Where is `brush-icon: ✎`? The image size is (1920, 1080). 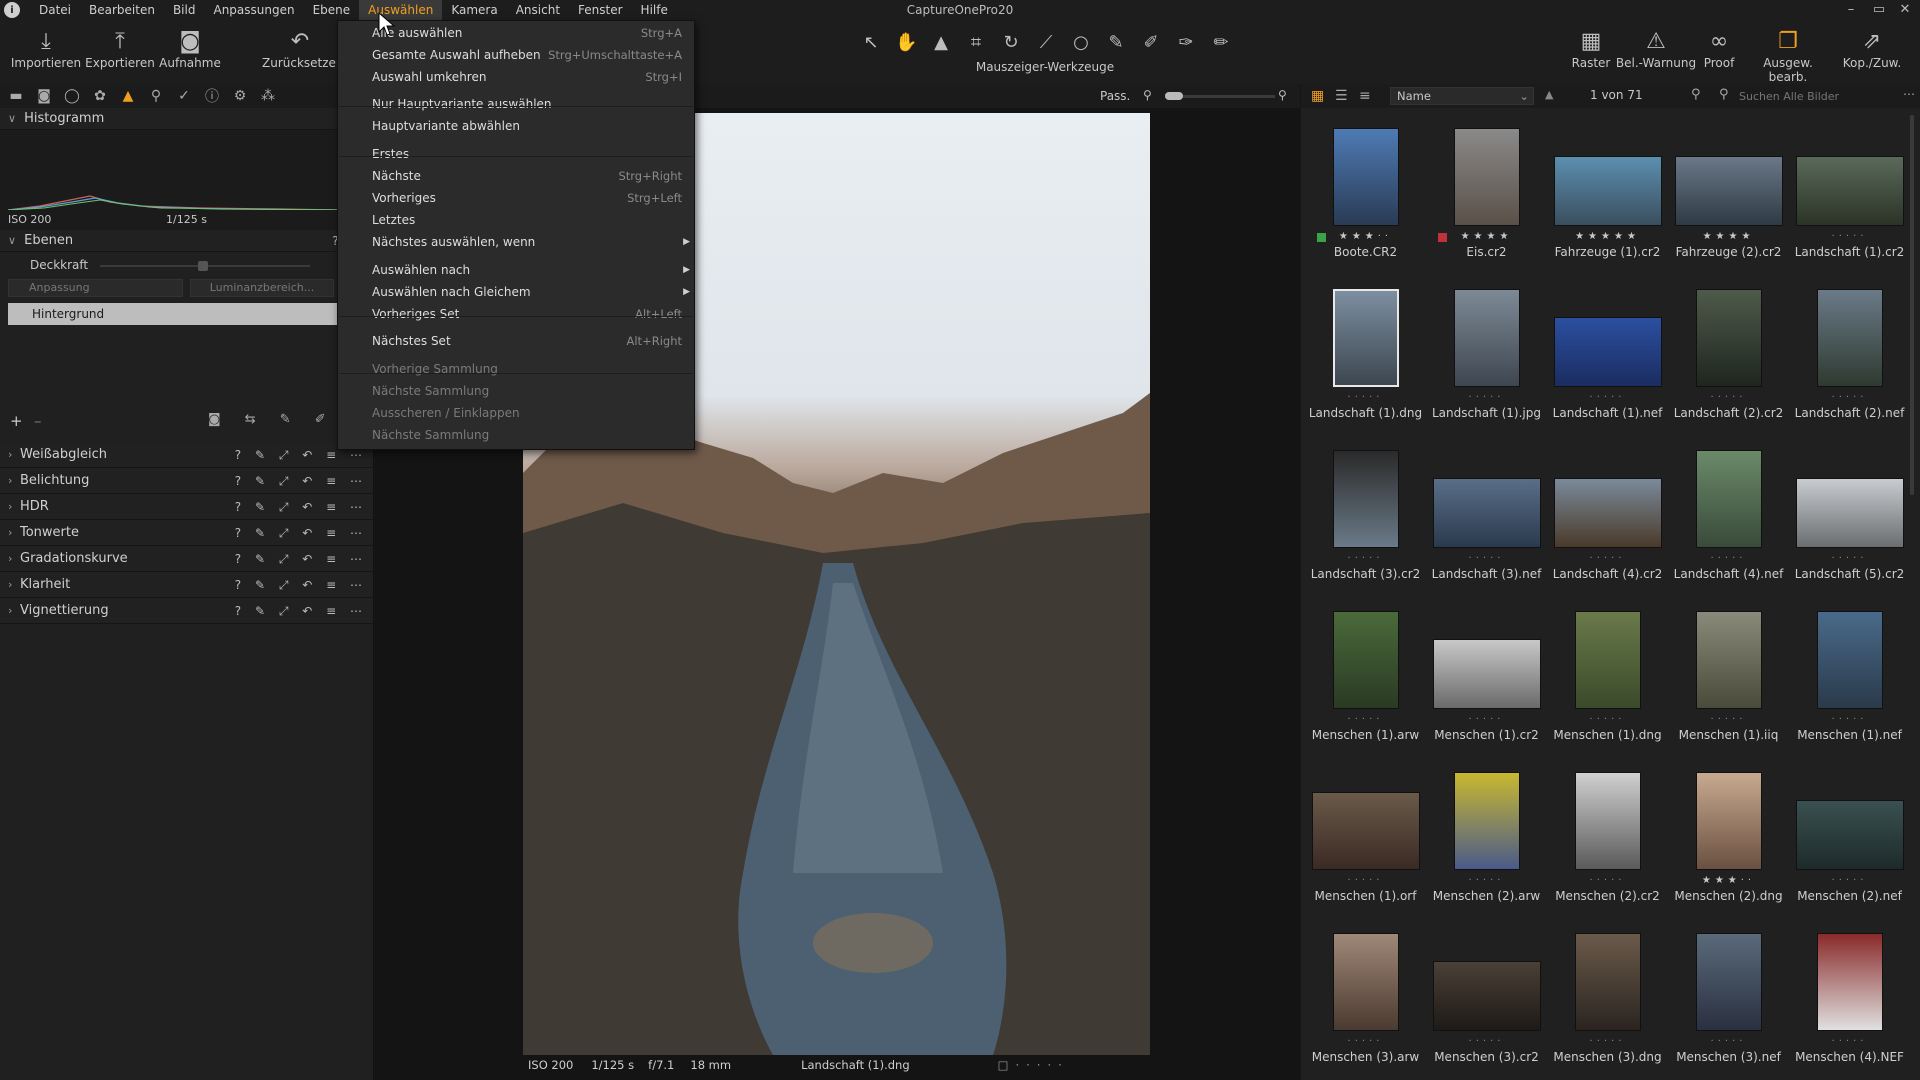 brush-icon: ✎ is located at coordinates (1116, 42).